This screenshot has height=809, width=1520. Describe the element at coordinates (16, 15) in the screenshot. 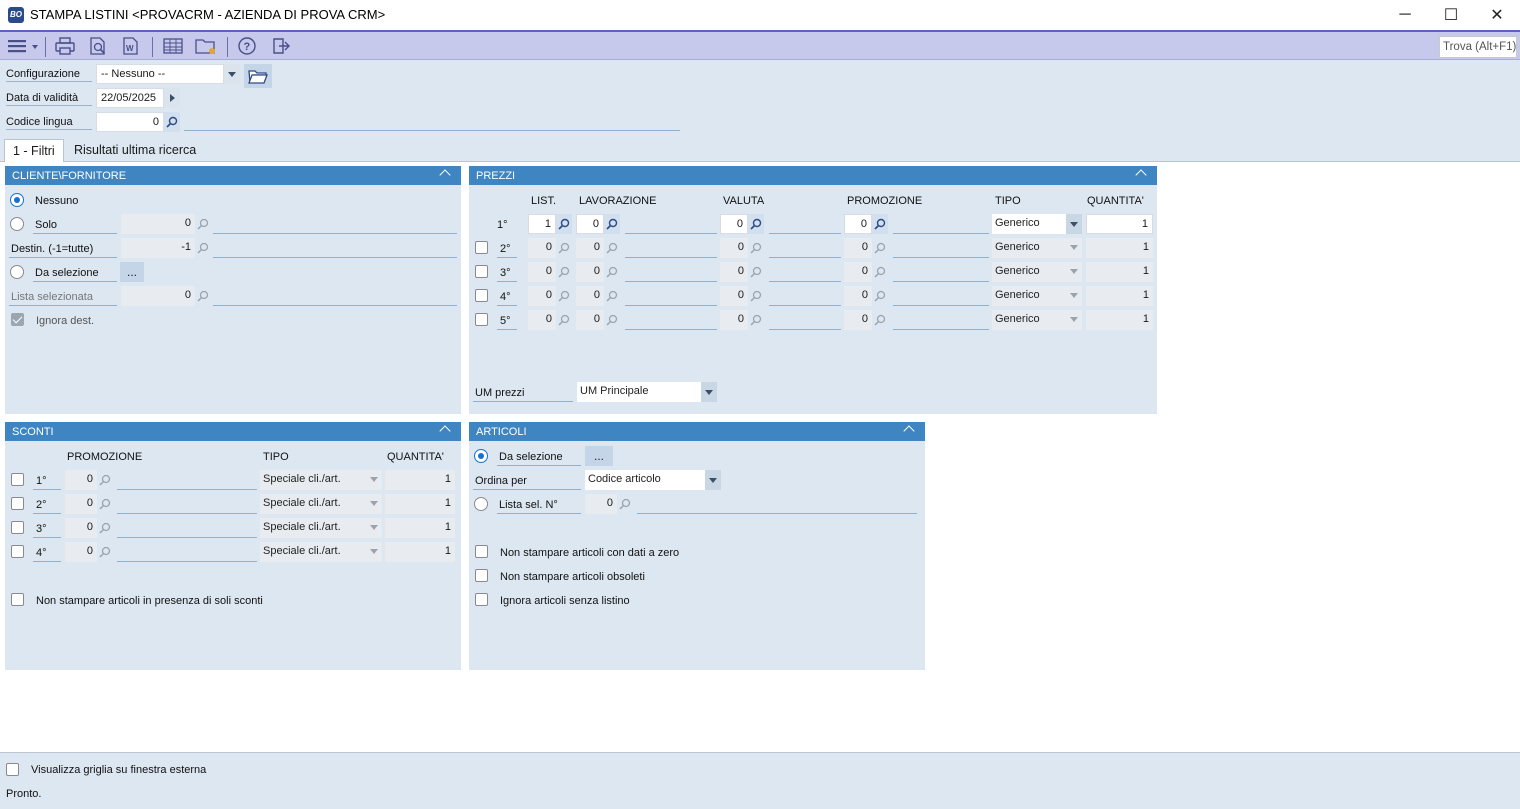

I see `app-icon: BO` at that location.